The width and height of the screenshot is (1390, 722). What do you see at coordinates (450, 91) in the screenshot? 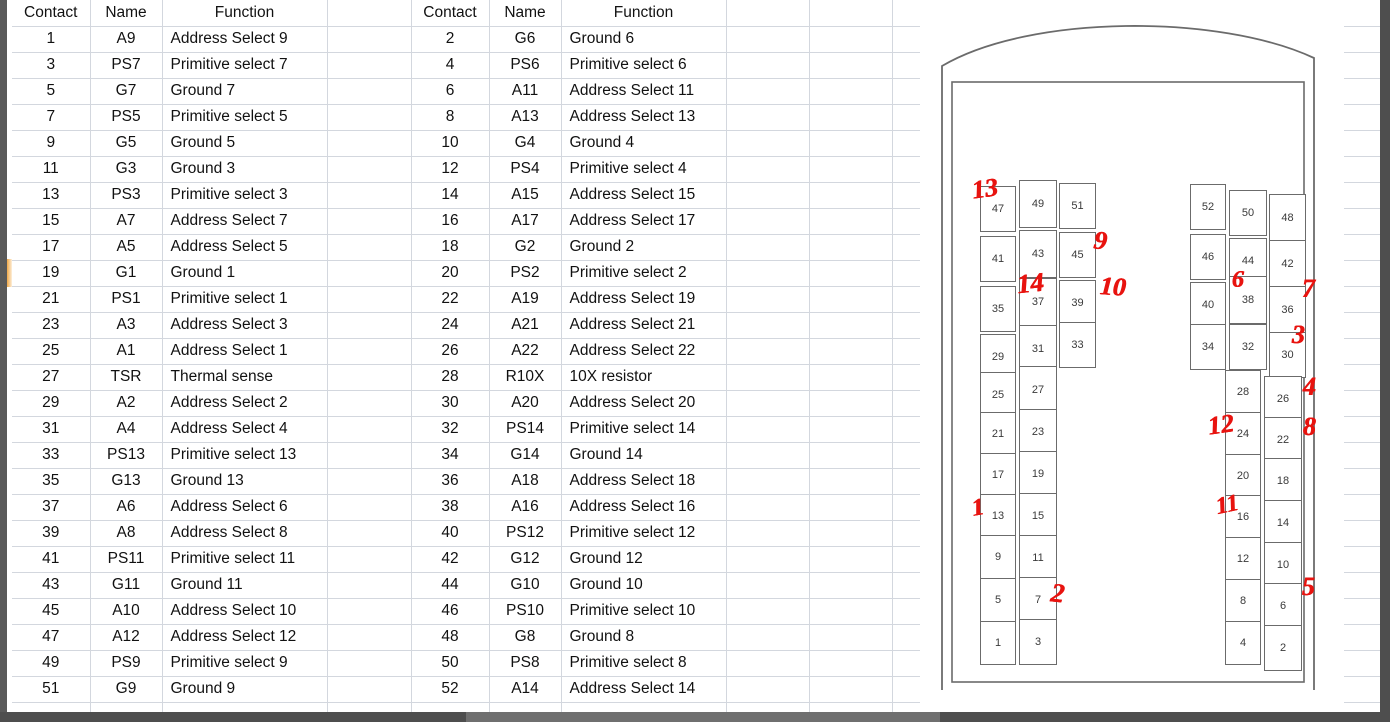
I see `cell-contact-right: 6` at bounding box center [450, 91].